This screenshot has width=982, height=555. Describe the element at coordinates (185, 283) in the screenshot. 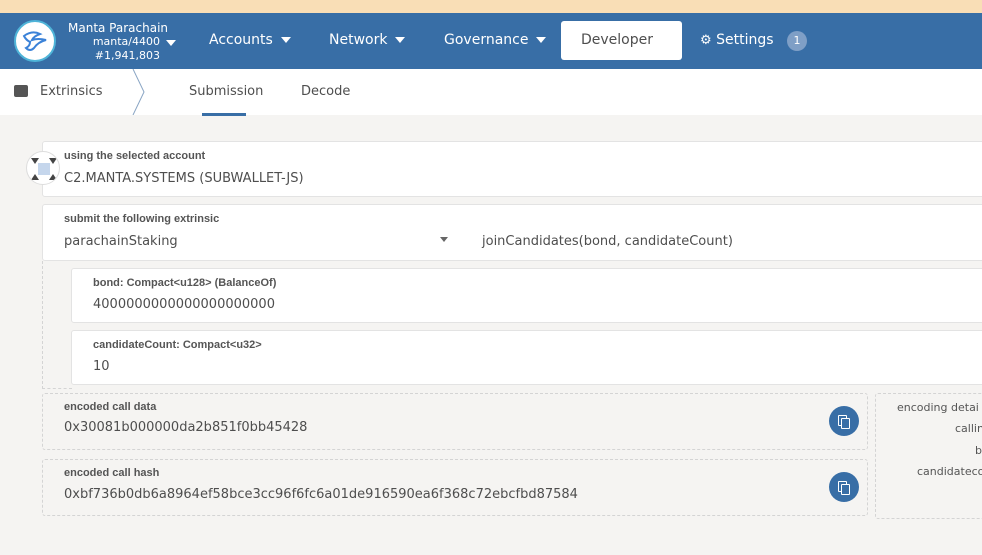

I see `param-label: bond: Compact<u128> (BalanceOf)` at that location.